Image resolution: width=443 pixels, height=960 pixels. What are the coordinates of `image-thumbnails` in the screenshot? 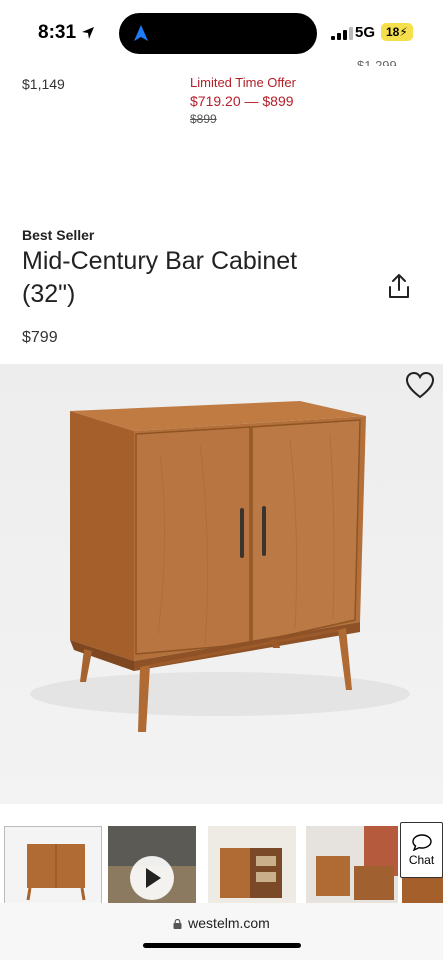 It's located at (221, 865).